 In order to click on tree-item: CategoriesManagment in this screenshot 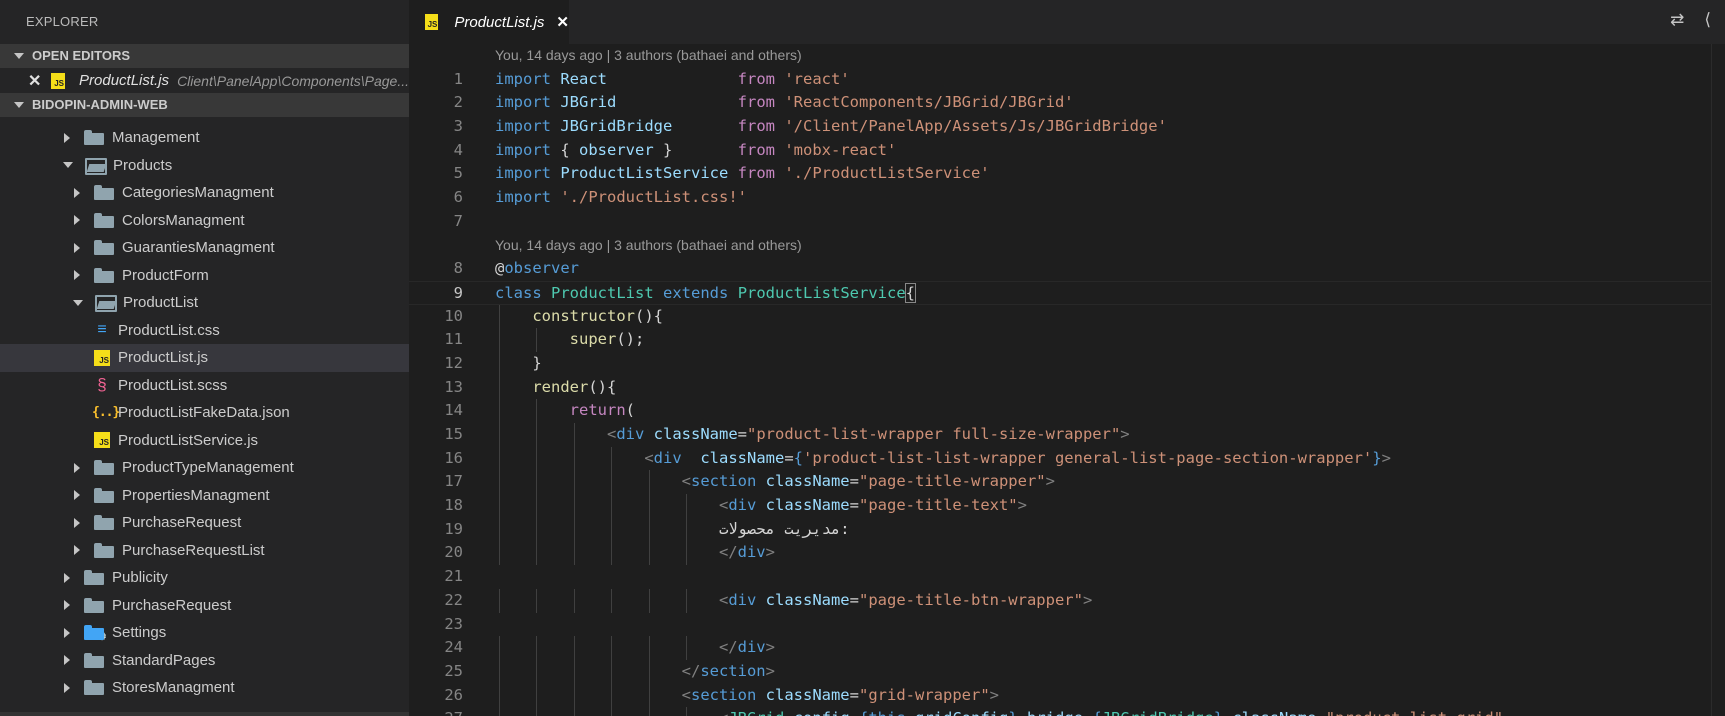, I will do `click(204, 193)`.